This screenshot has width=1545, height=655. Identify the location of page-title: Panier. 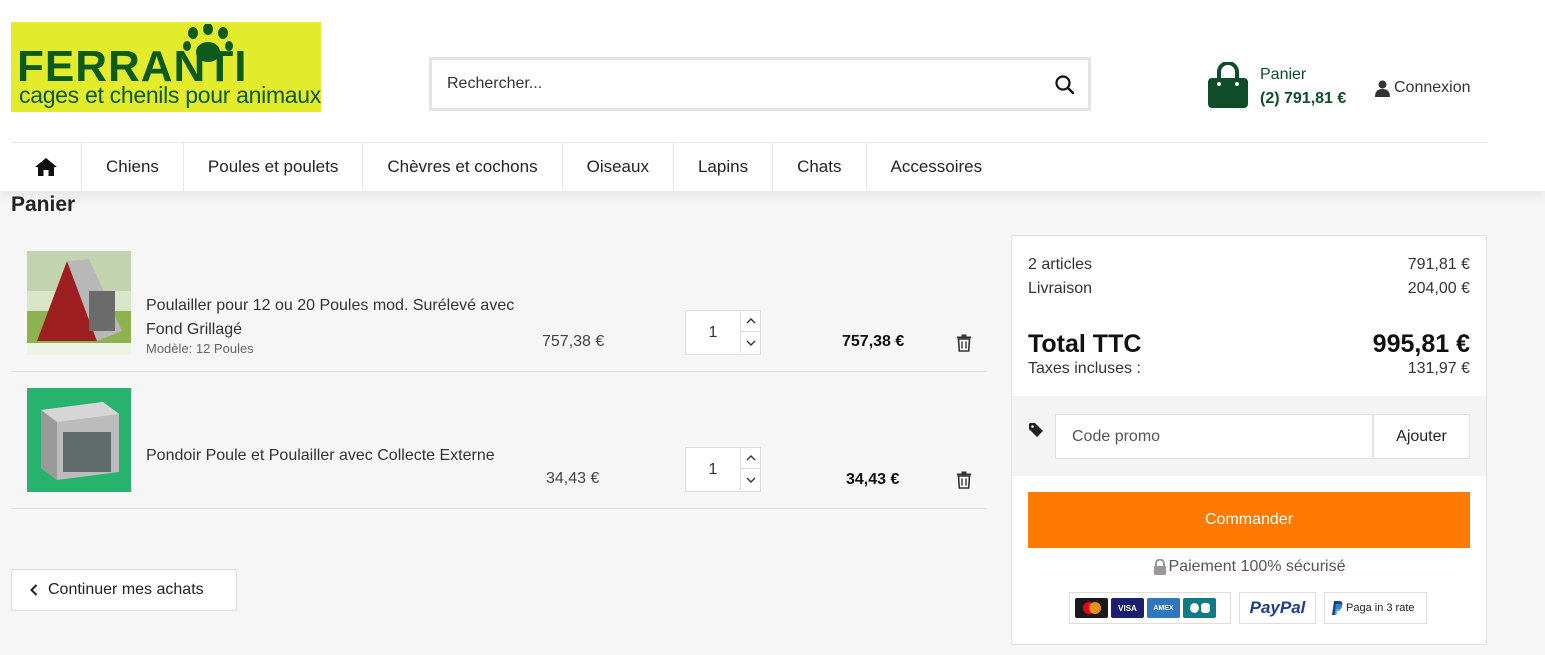
(43, 204).